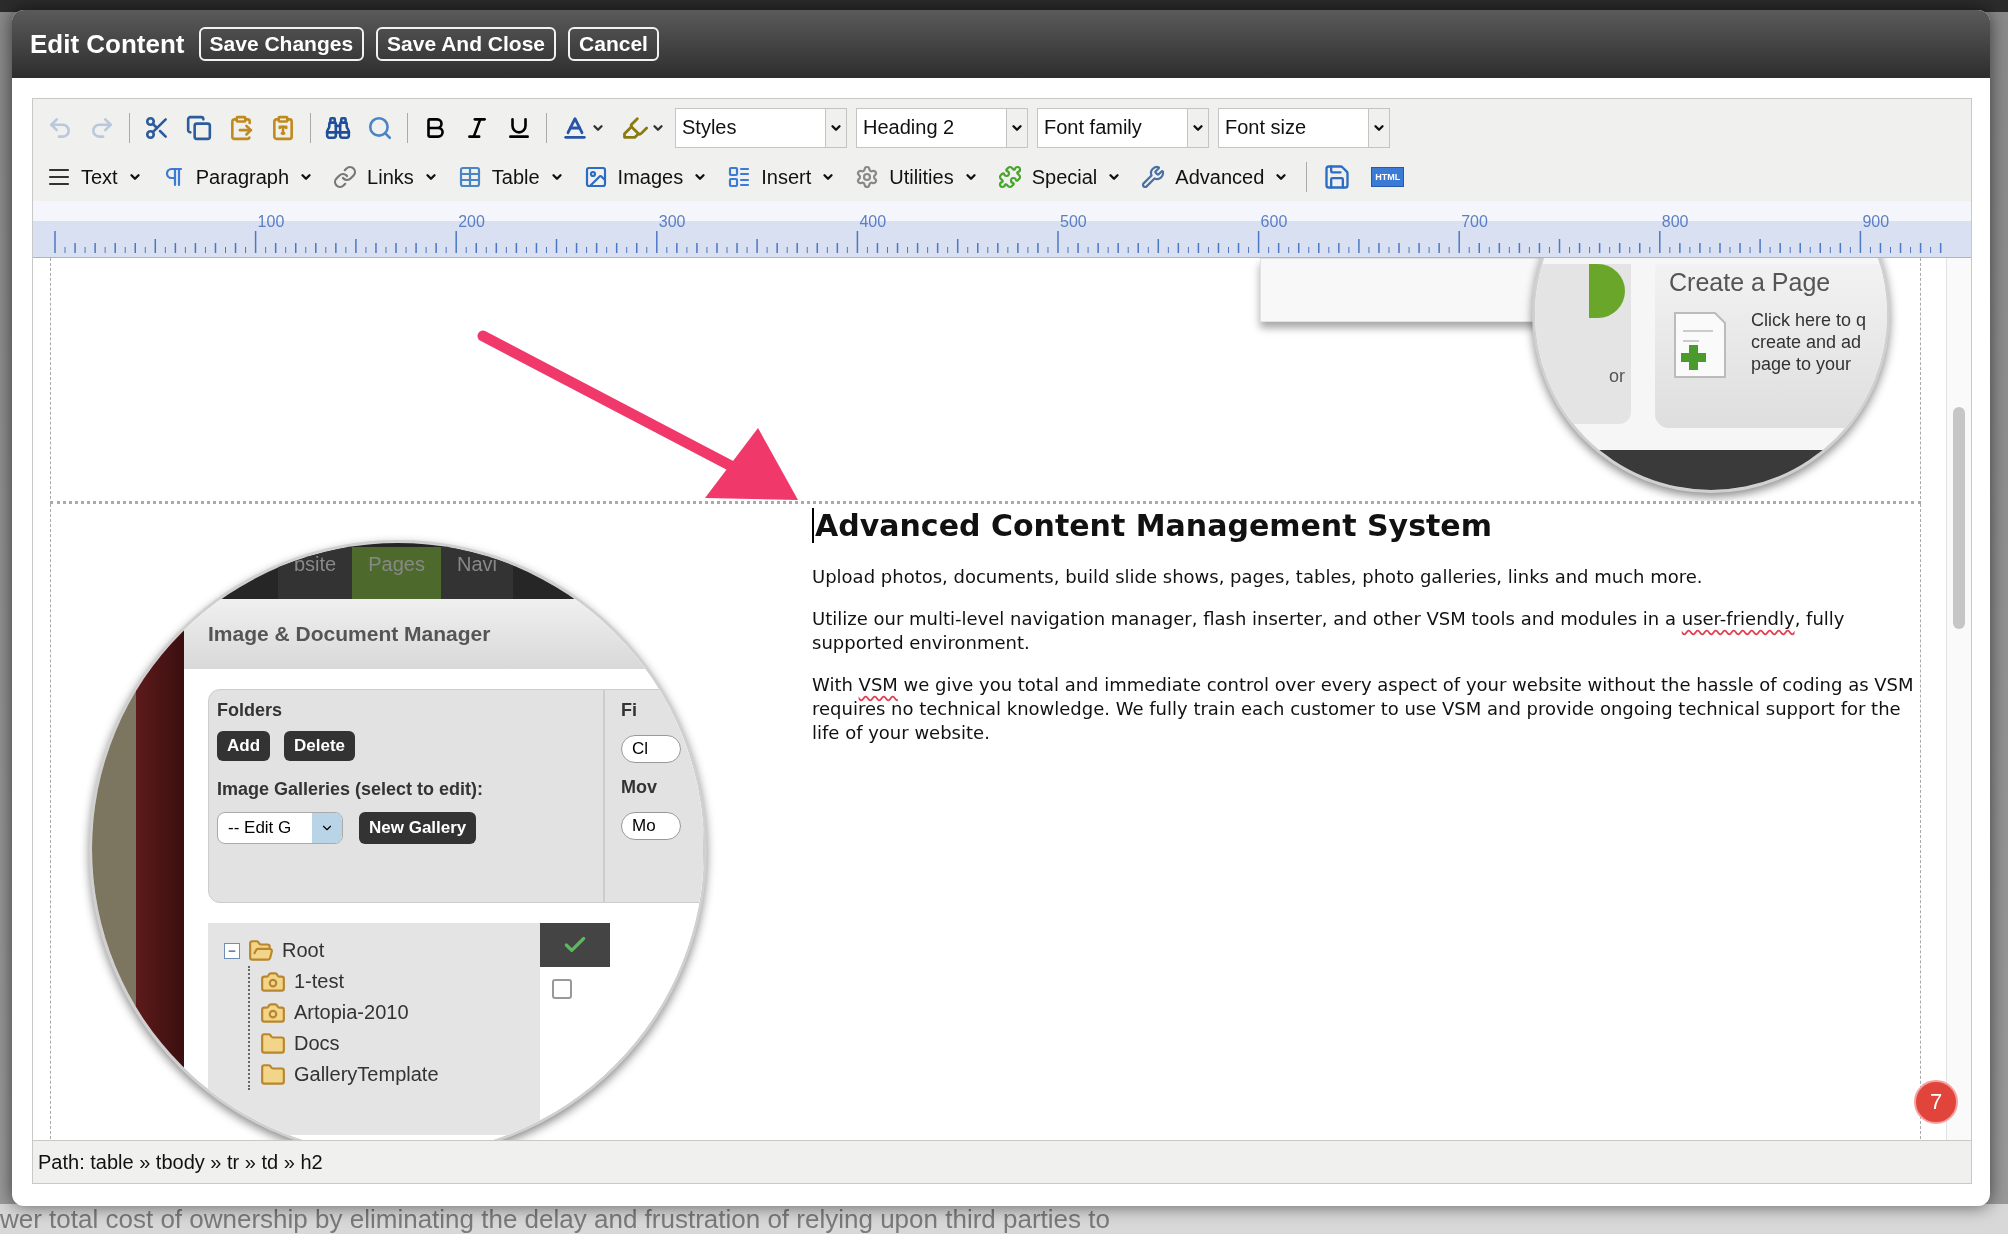 The height and width of the screenshot is (1234, 2008). I want to click on move-dropdown: Mo, so click(651, 826).